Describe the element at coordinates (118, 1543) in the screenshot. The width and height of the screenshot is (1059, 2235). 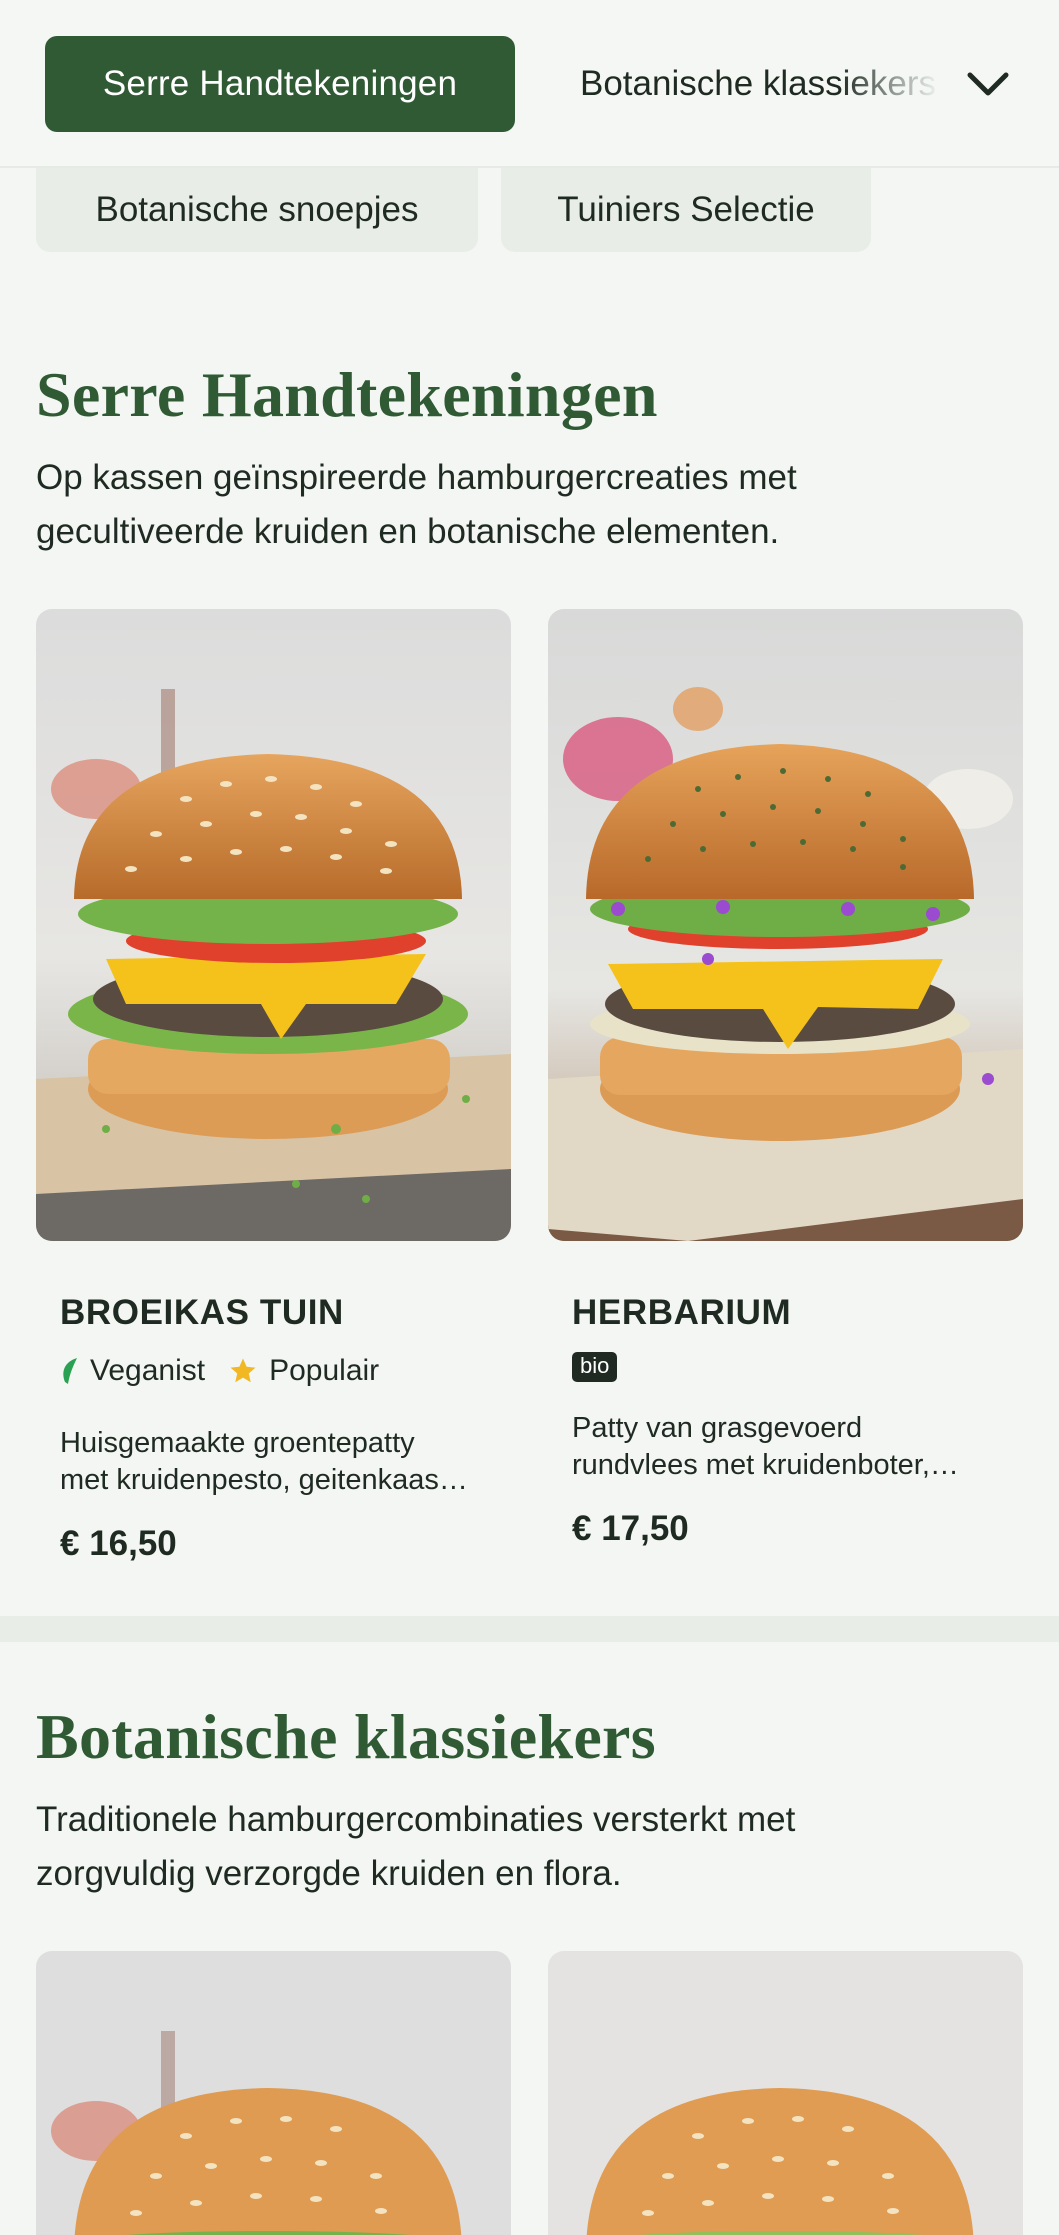
I see `item-price: € 16,50` at that location.